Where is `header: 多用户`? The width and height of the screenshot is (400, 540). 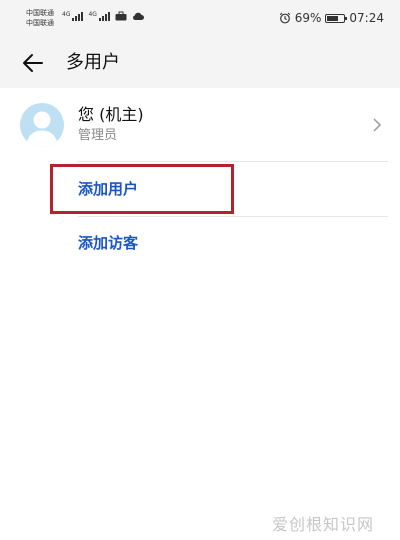
header: 多用户 is located at coordinates (200, 63).